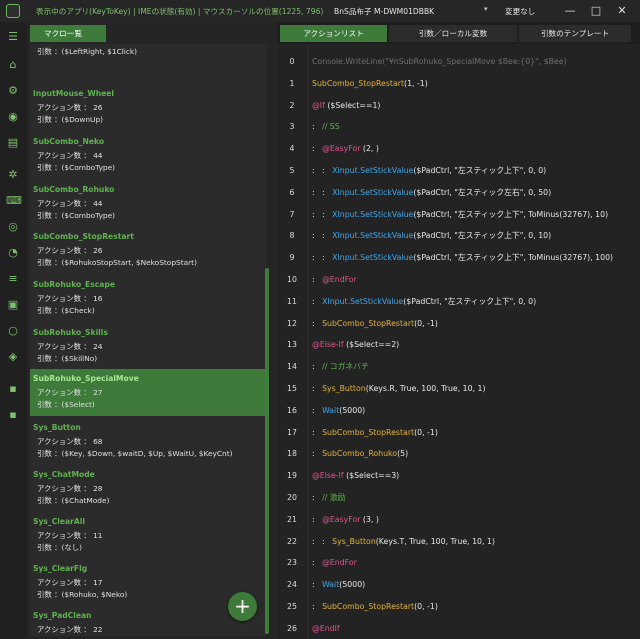 The image size is (640, 639). Describe the element at coordinates (458, 106) in the screenshot. I see `action-row: 2 @If ($Select==1)` at that location.